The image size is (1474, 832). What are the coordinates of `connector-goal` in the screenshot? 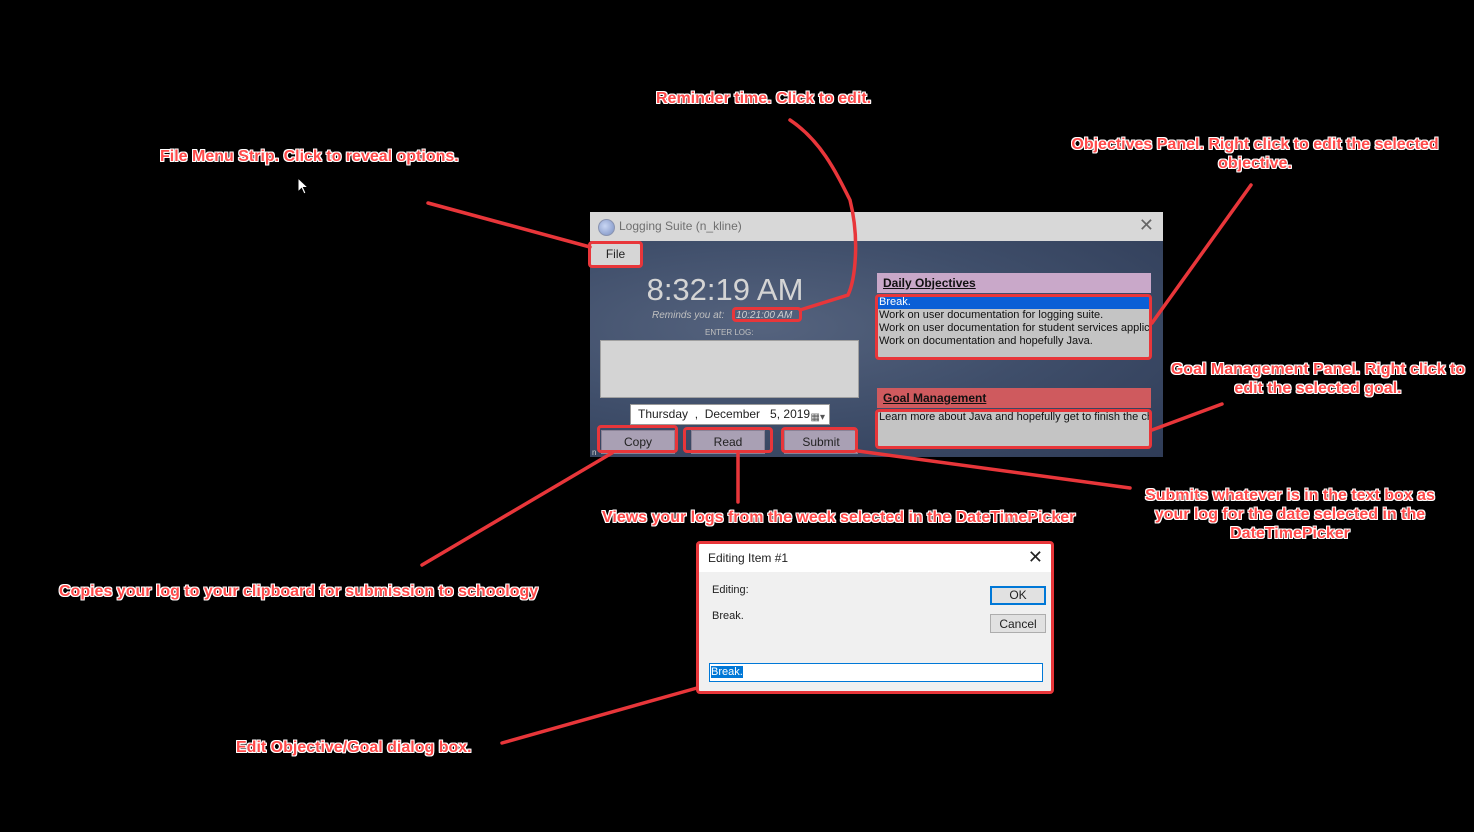 It's located at (1187, 417).